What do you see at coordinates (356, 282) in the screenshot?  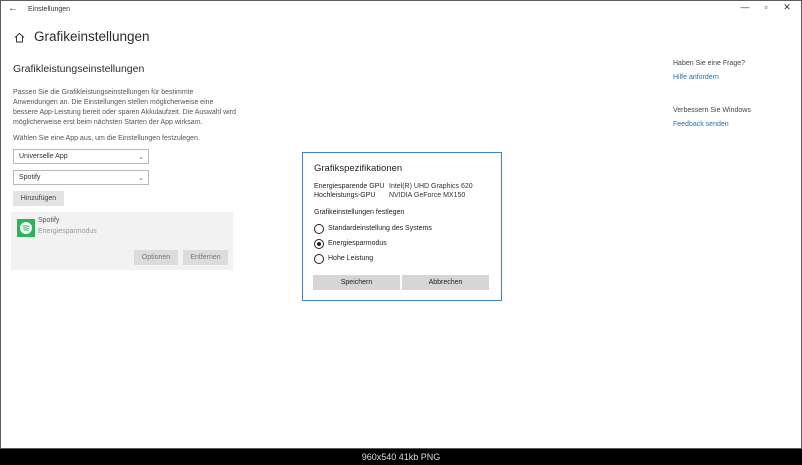 I see `save-button: Speichern` at bounding box center [356, 282].